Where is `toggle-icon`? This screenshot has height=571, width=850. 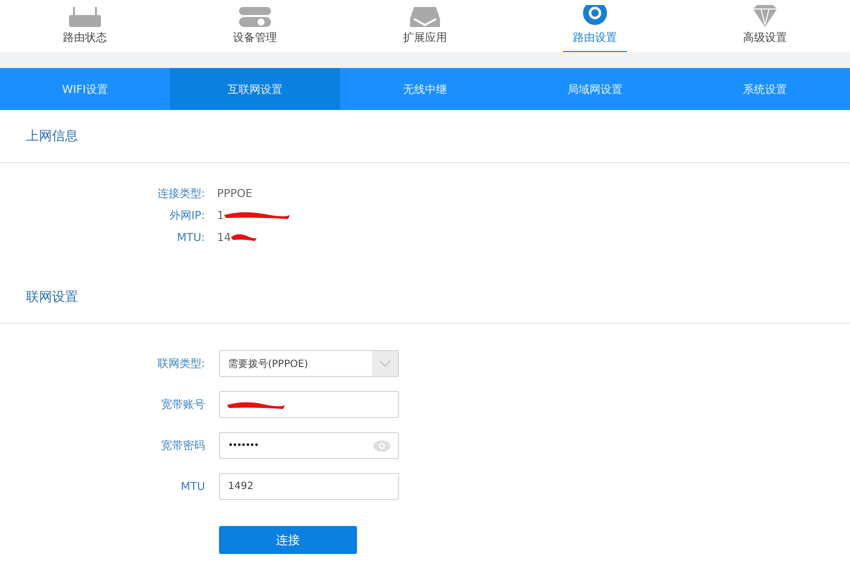 toggle-icon is located at coordinates (255, 17).